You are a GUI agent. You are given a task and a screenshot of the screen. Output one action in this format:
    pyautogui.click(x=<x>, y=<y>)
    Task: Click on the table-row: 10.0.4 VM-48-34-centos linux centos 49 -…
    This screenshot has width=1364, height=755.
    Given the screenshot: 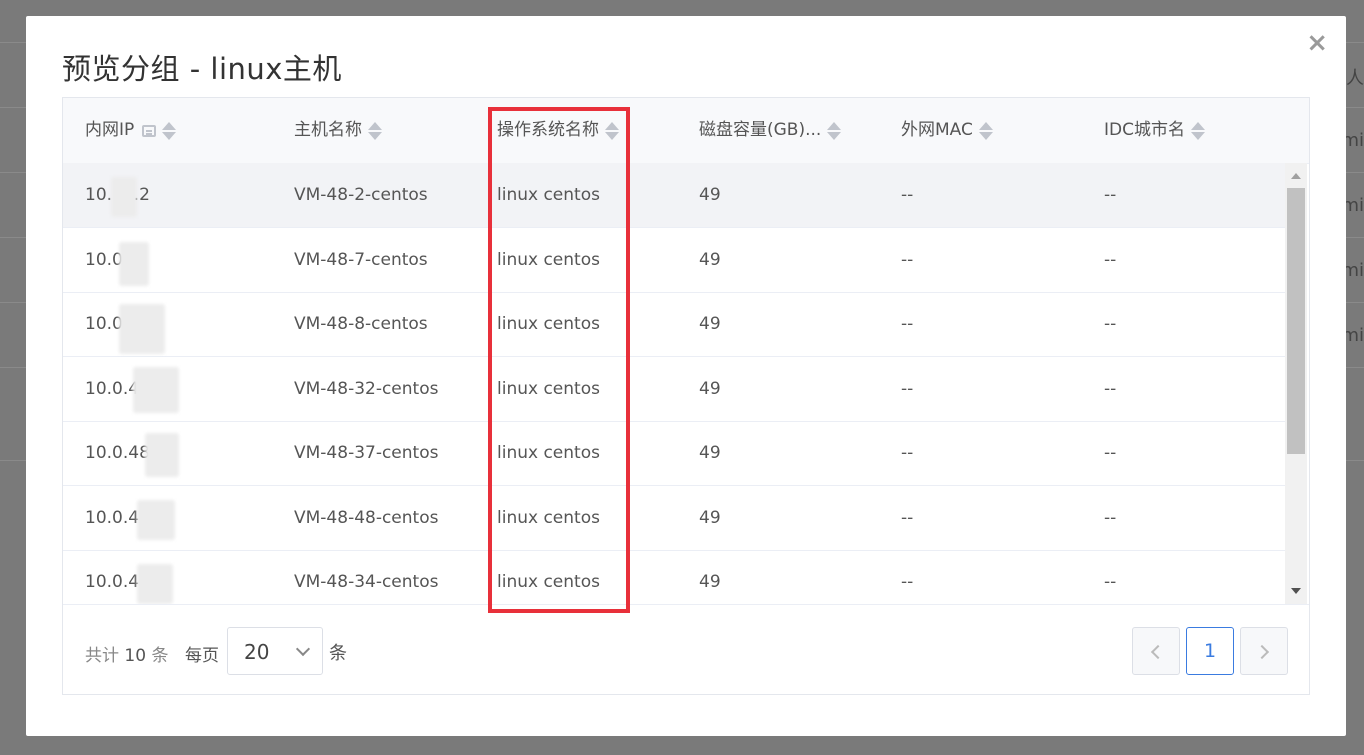 What is the action you would take?
    pyautogui.click(x=674, y=577)
    